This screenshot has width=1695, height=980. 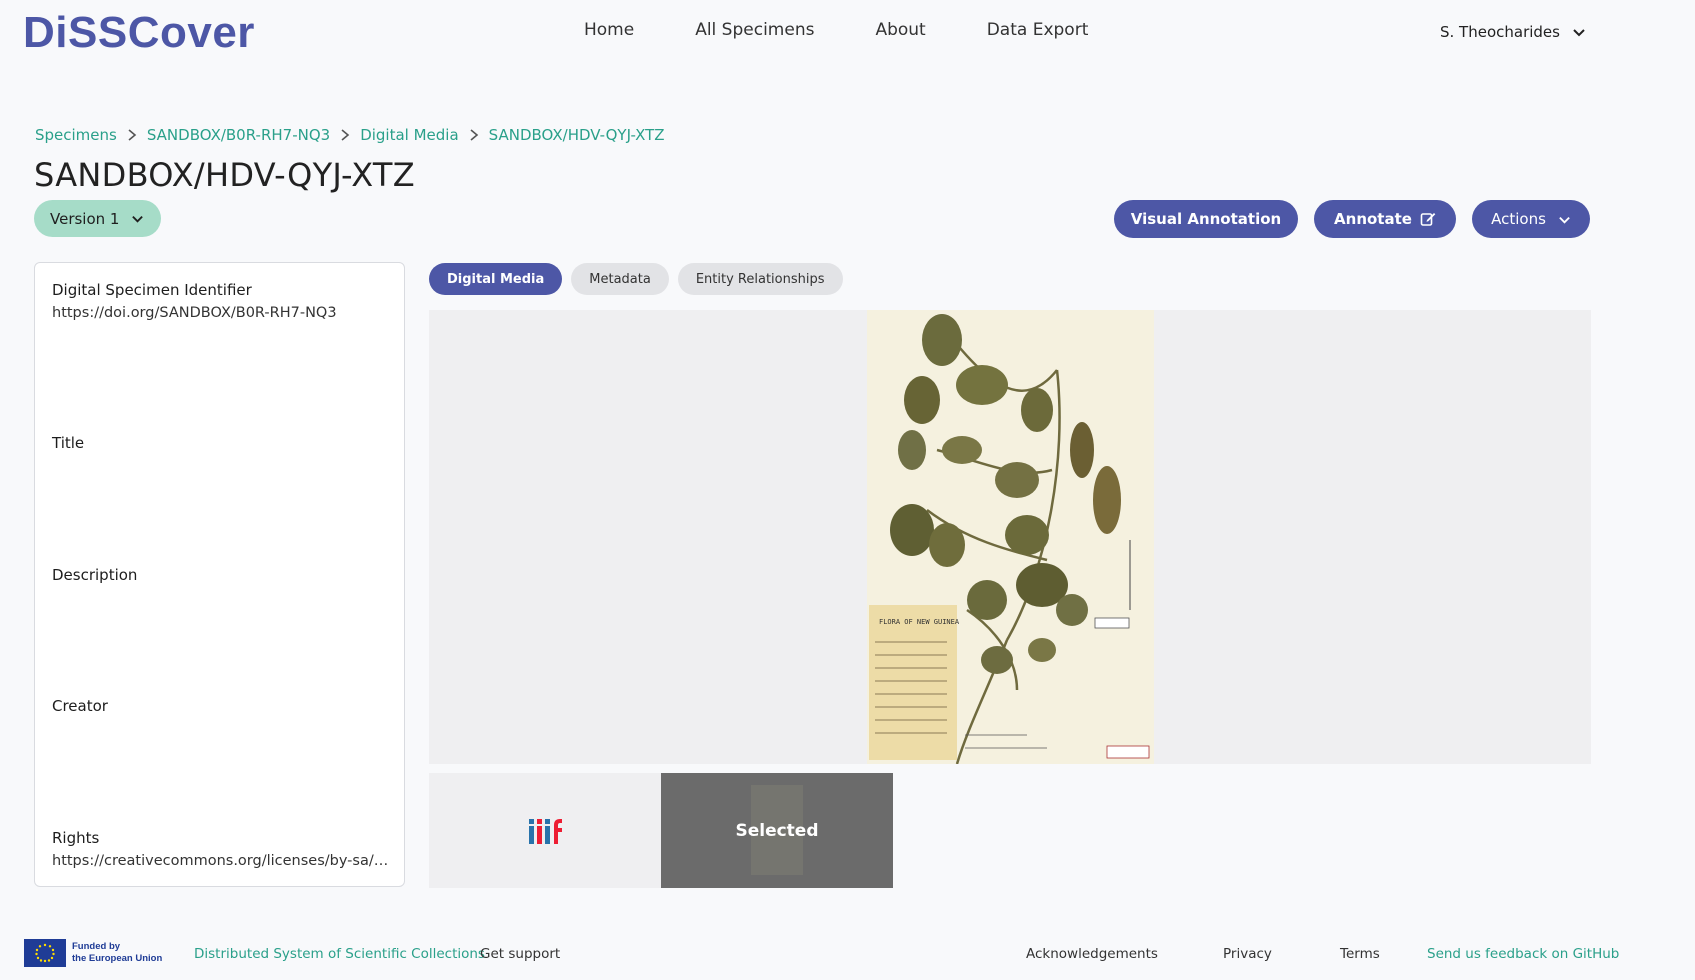 What do you see at coordinates (1247, 954) in the screenshot?
I see `footer-link-privacy: Privacy` at bounding box center [1247, 954].